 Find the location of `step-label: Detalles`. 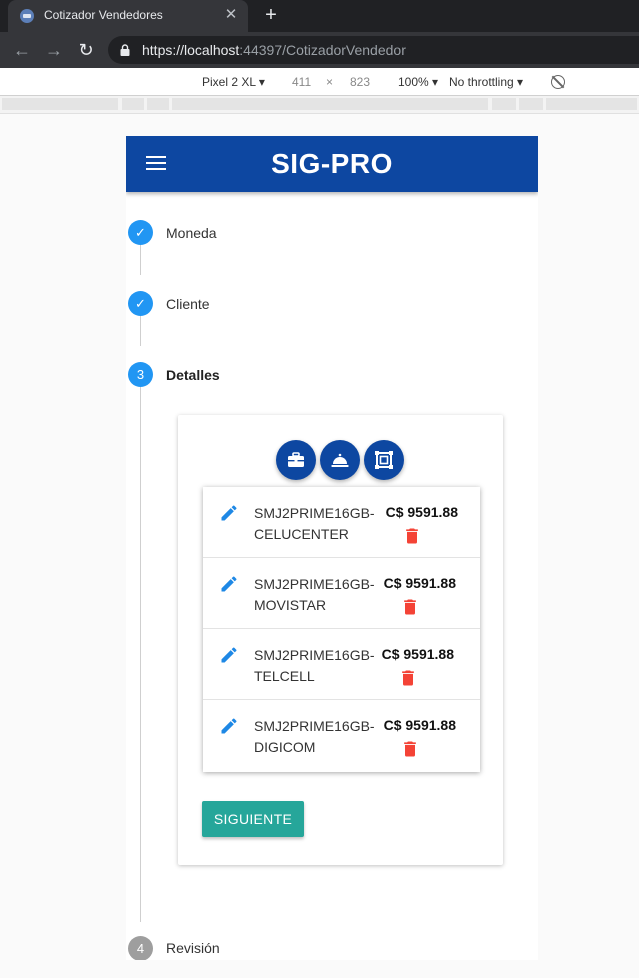

step-label: Detalles is located at coordinates (193, 375).